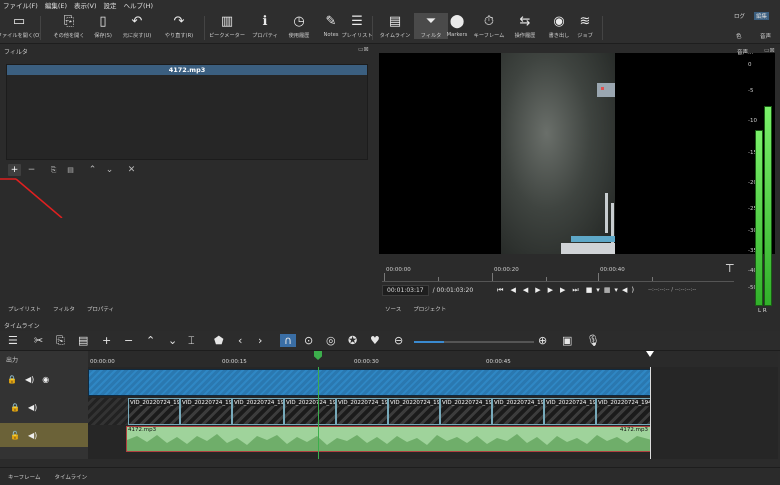 The height and width of the screenshot is (485, 780). What do you see at coordinates (150, 340) in the screenshot?
I see `lift-icon: ⌃` at bounding box center [150, 340].